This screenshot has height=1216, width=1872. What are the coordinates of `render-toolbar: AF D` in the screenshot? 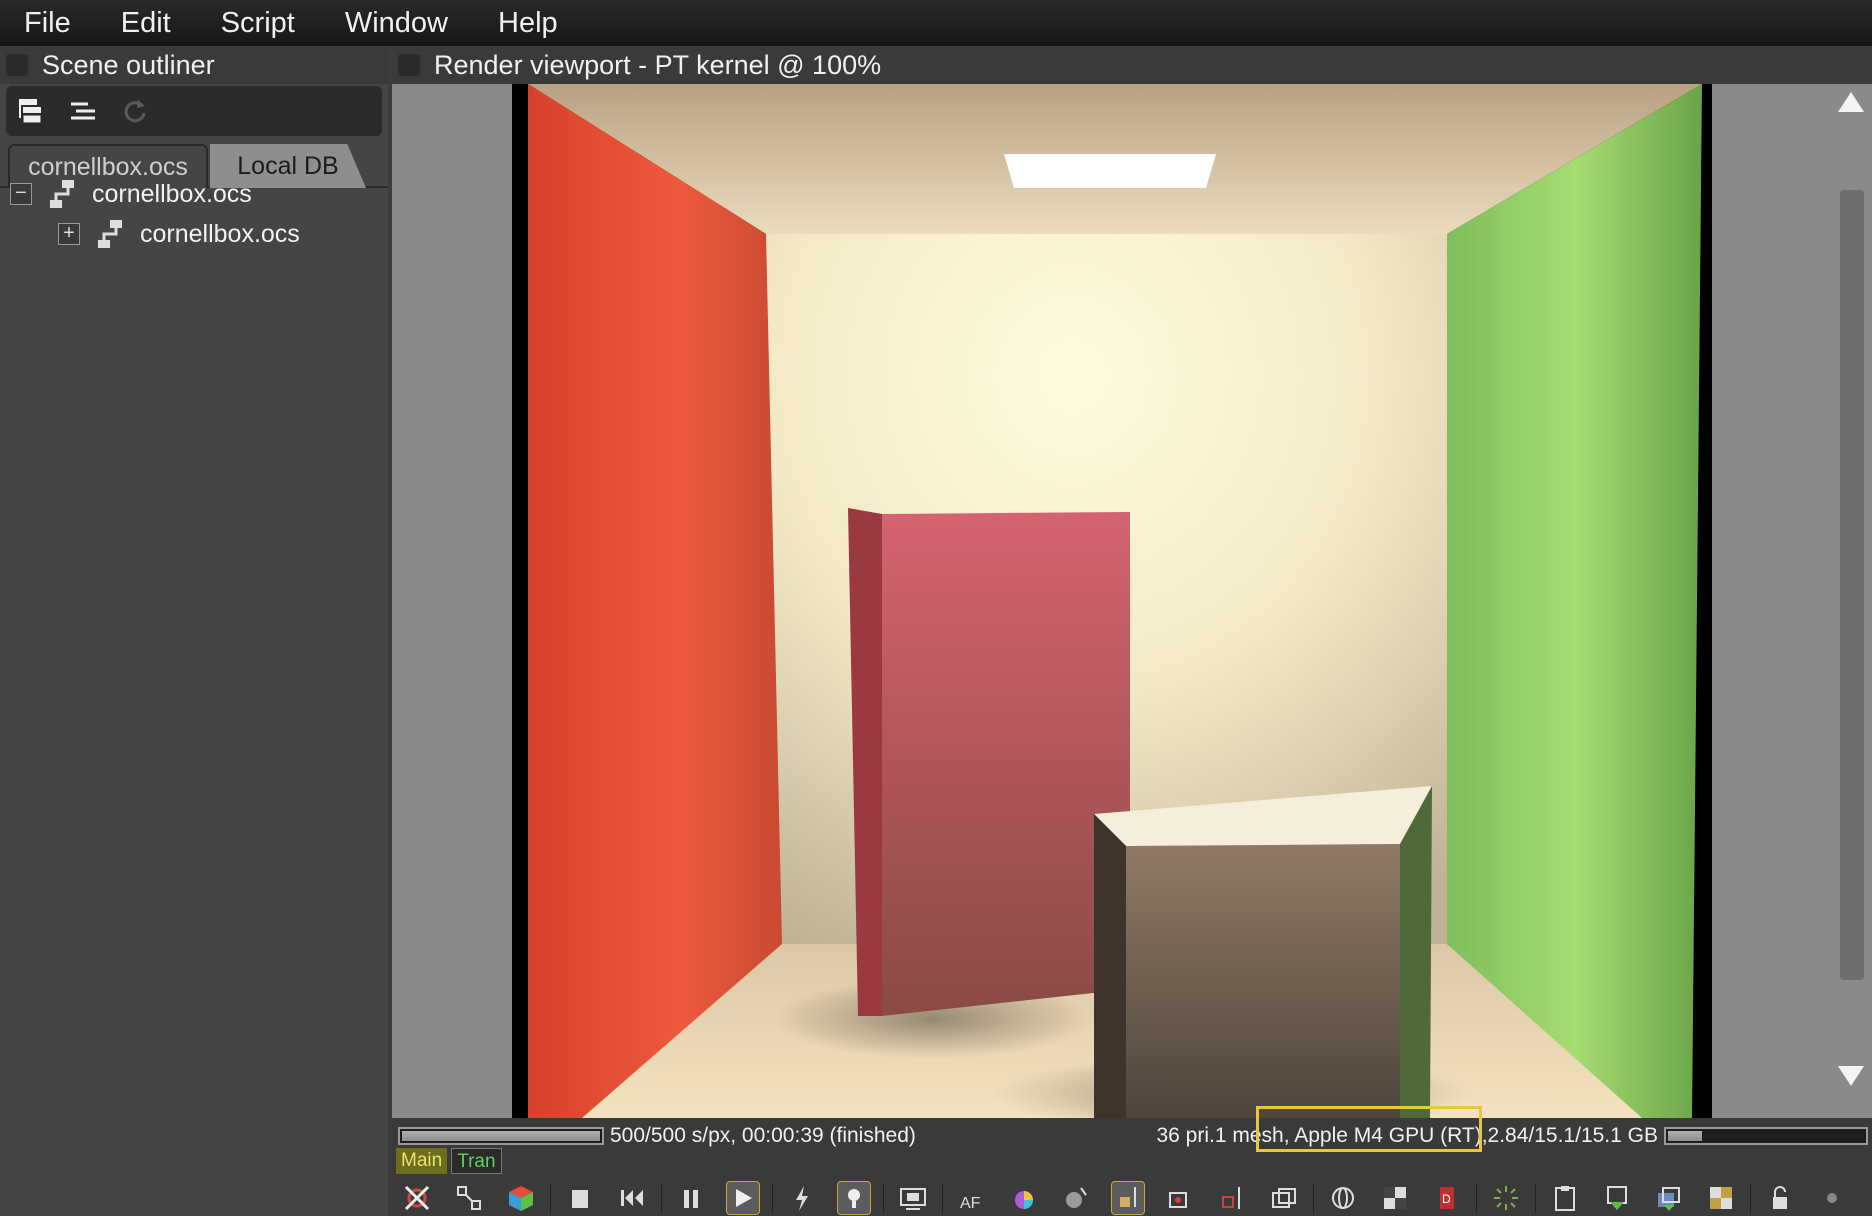 It's located at (1132, 1198).